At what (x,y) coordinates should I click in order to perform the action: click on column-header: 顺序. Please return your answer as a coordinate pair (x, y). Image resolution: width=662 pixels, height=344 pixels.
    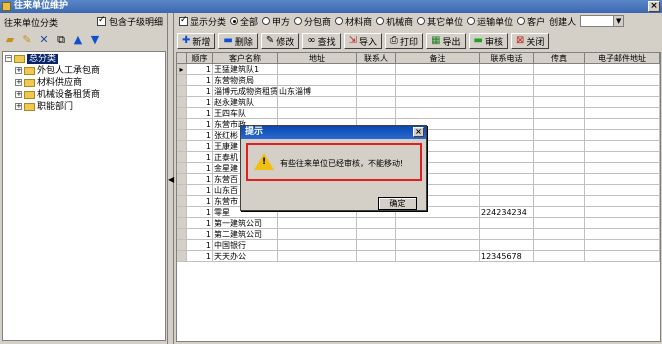
    Looking at the image, I should click on (200, 58).